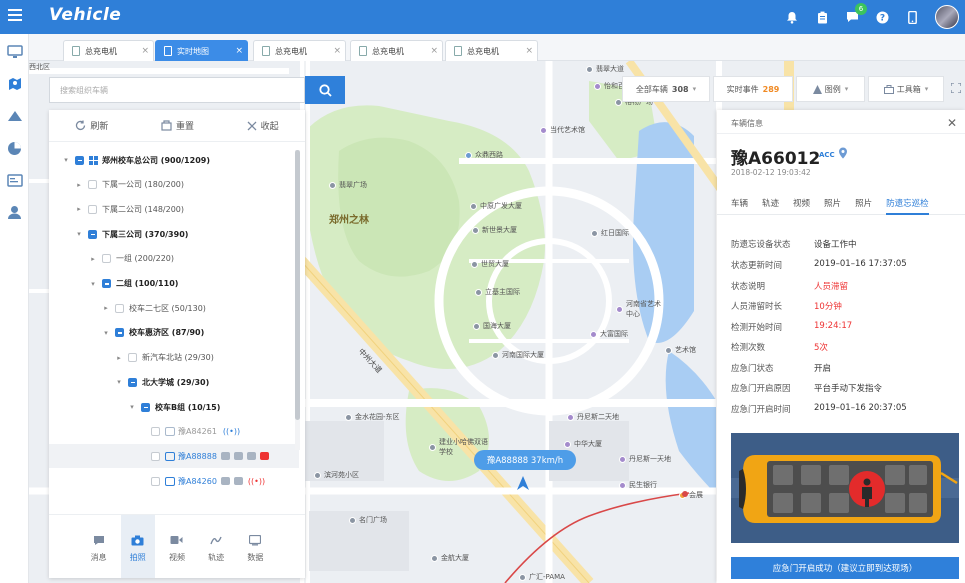  What do you see at coordinates (14, 52) in the screenshot?
I see `monitor-icon` at bounding box center [14, 52].